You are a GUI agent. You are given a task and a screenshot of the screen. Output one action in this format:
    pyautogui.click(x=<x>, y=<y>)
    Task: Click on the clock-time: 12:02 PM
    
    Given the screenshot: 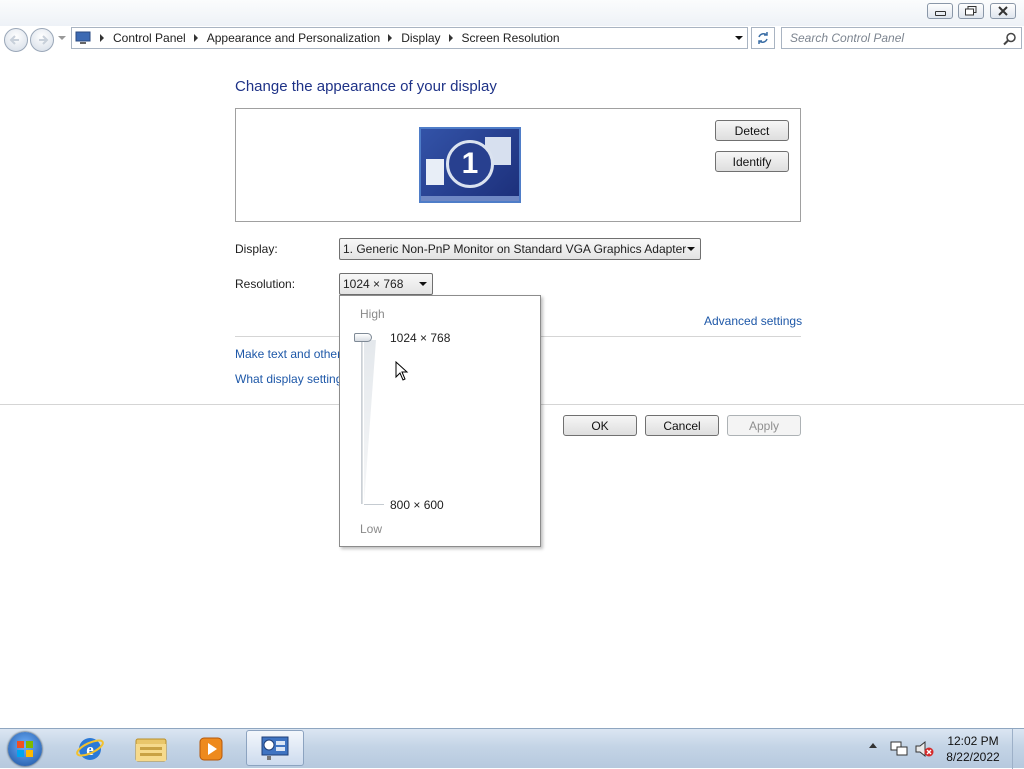 What is the action you would take?
    pyautogui.click(x=973, y=741)
    